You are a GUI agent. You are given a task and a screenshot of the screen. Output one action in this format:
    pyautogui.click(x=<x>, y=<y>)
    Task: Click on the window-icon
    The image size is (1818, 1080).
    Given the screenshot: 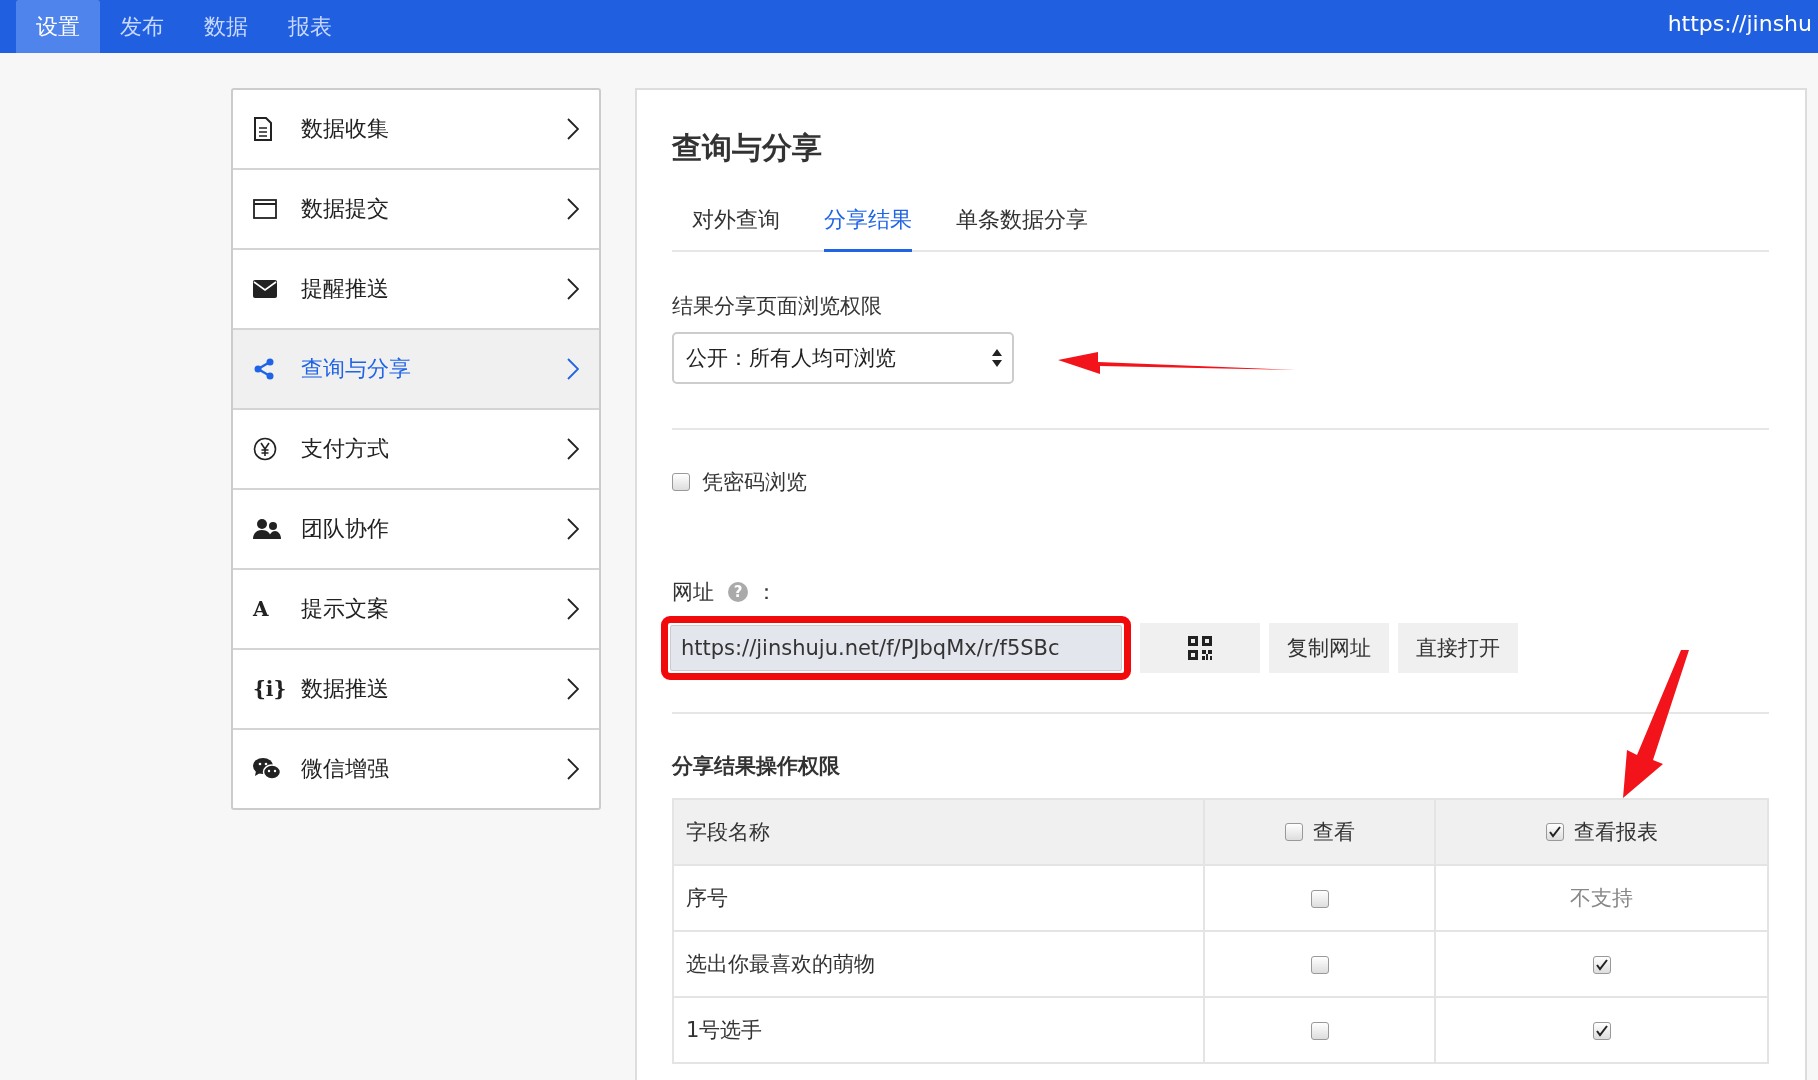 What is the action you would take?
    pyautogui.click(x=265, y=209)
    